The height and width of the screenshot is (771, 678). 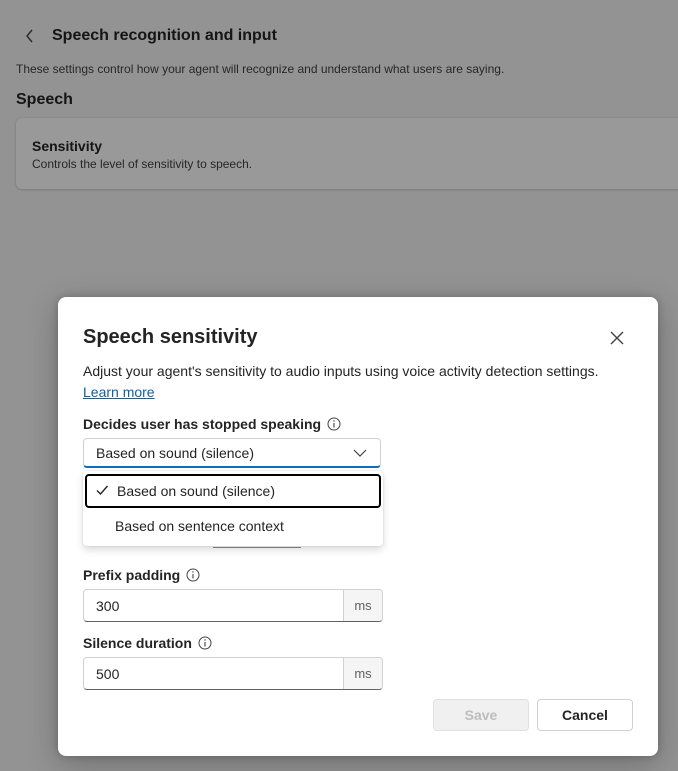 What do you see at coordinates (213, 673) in the screenshot?
I see `silence-duration-value: 500` at bounding box center [213, 673].